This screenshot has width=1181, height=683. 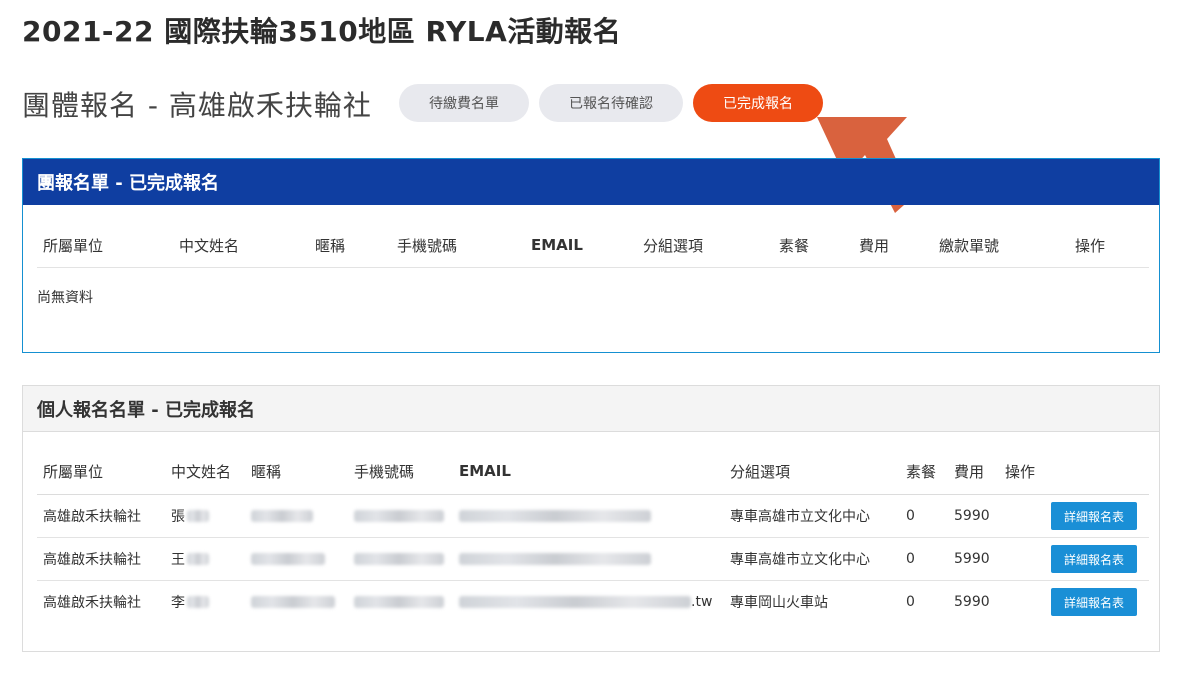 I want to click on column-header-blank, so click(x=1097, y=471).